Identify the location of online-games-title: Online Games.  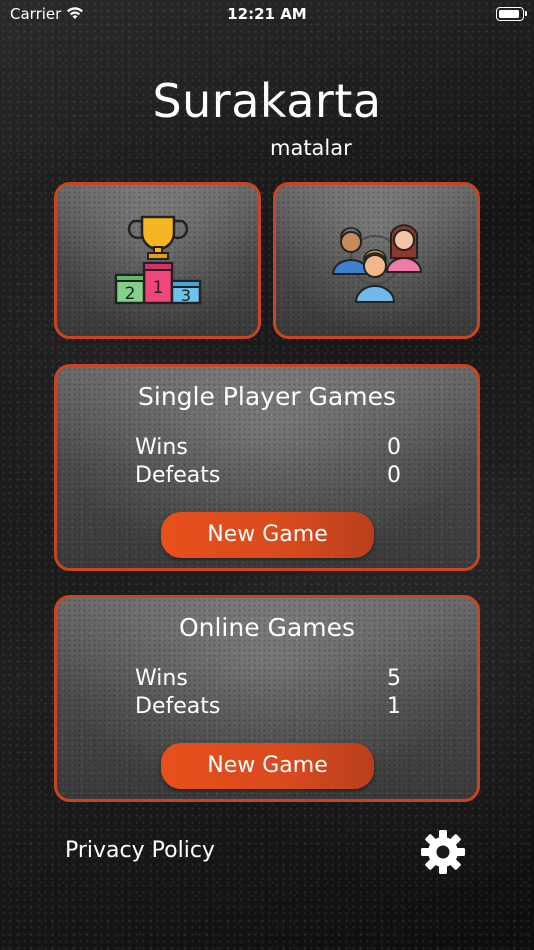
(267, 627).